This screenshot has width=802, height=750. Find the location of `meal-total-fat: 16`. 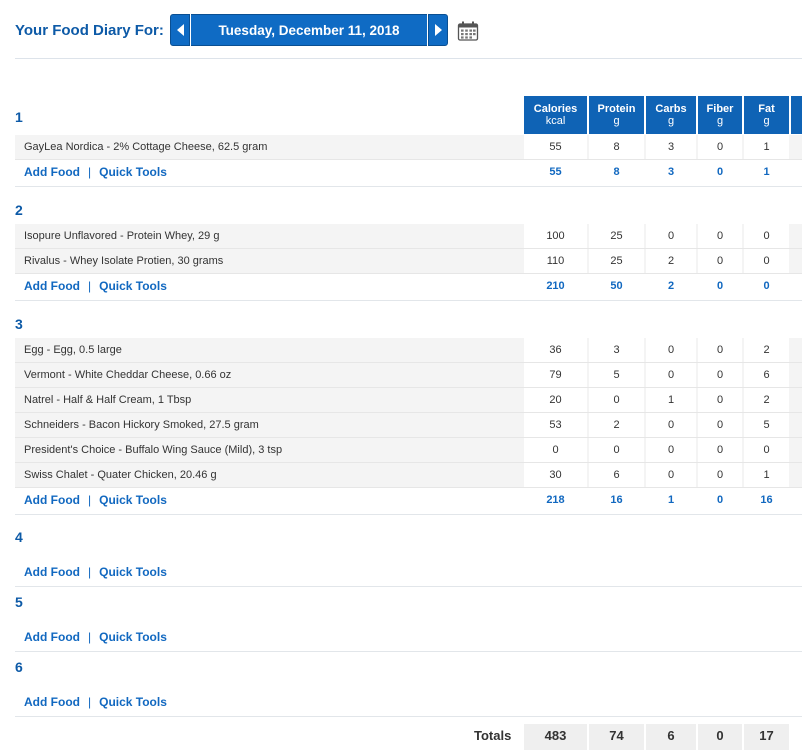

meal-total-fat: 16 is located at coordinates (766, 500).